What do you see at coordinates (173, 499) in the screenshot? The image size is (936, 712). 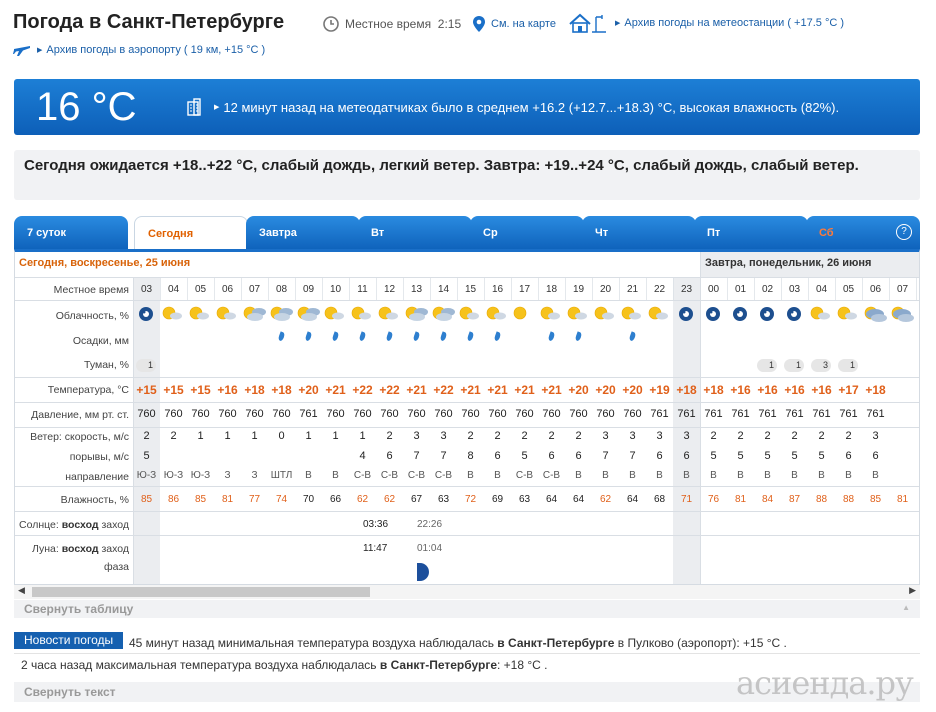 I see `humidity-value: 86` at bounding box center [173, 499].